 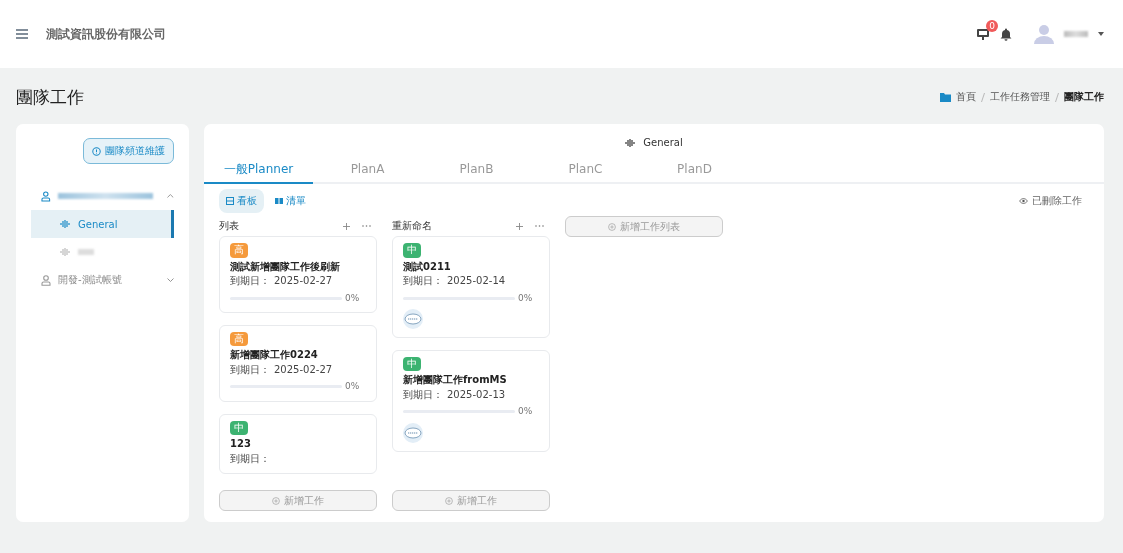 What do you see at coordinates (476, 170) in the screenshot?
I see `plan-tab: PlanB` at bounding box center [476, 170].